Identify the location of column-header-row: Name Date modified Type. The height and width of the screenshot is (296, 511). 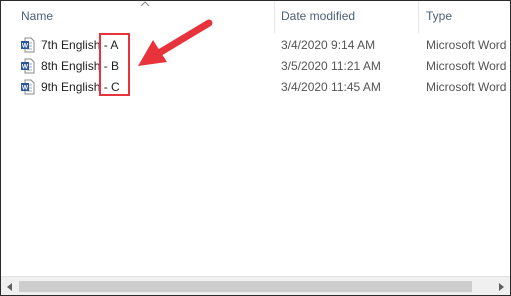
(255, 17).